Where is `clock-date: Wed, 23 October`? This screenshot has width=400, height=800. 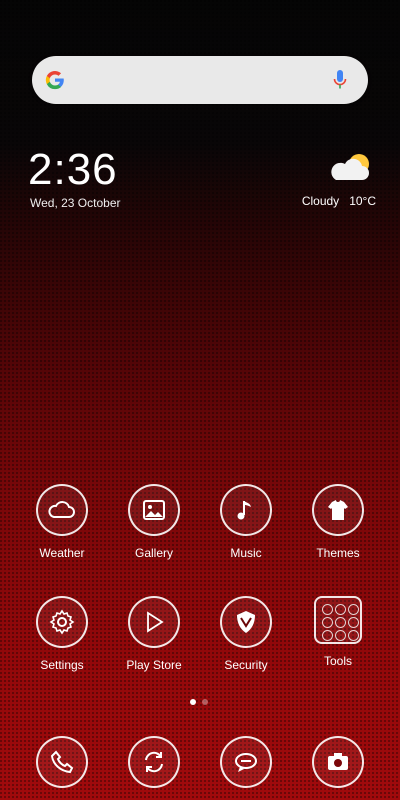 clock-date: Wed, 23 October is located at coordinates (75, 203).